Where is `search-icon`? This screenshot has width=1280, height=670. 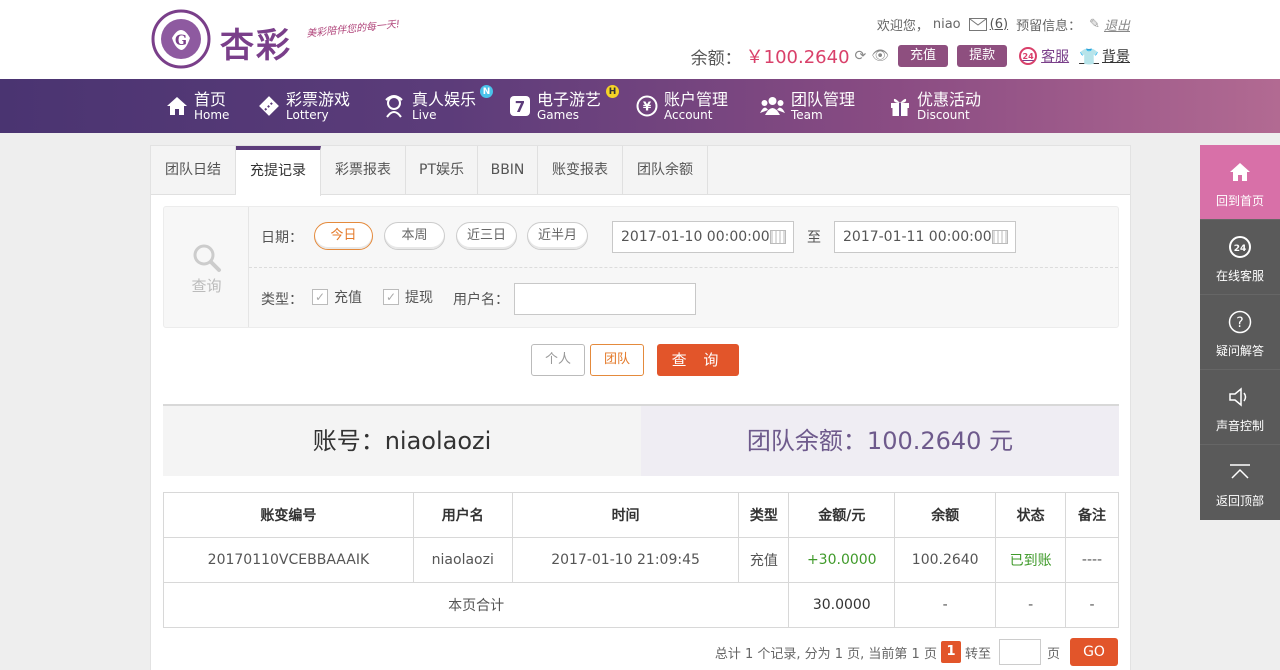 search-icon is located at coordinates (207, 258).